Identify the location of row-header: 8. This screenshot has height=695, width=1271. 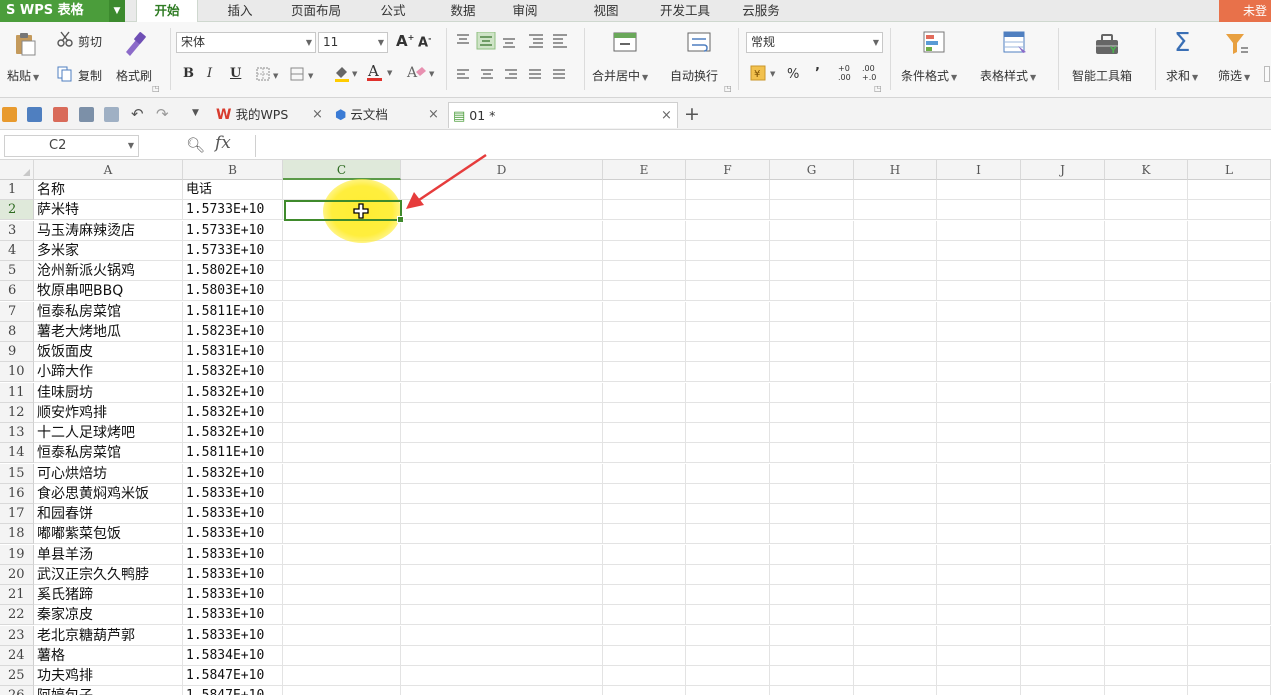
(17, 331).